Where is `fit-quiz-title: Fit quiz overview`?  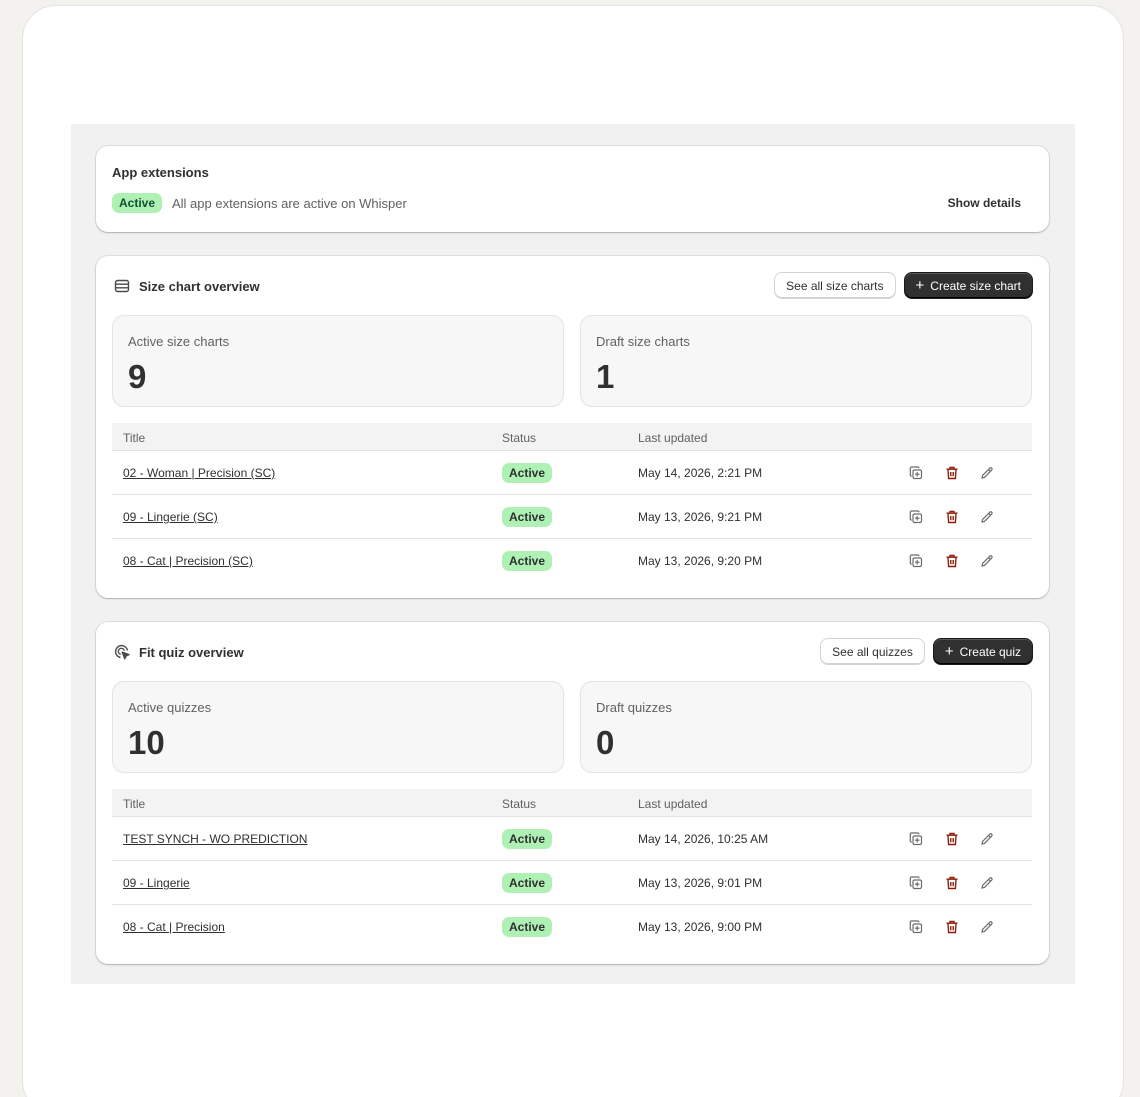 fit-quiz-title: Fit quiz overview is located at coordinates (191, 652).